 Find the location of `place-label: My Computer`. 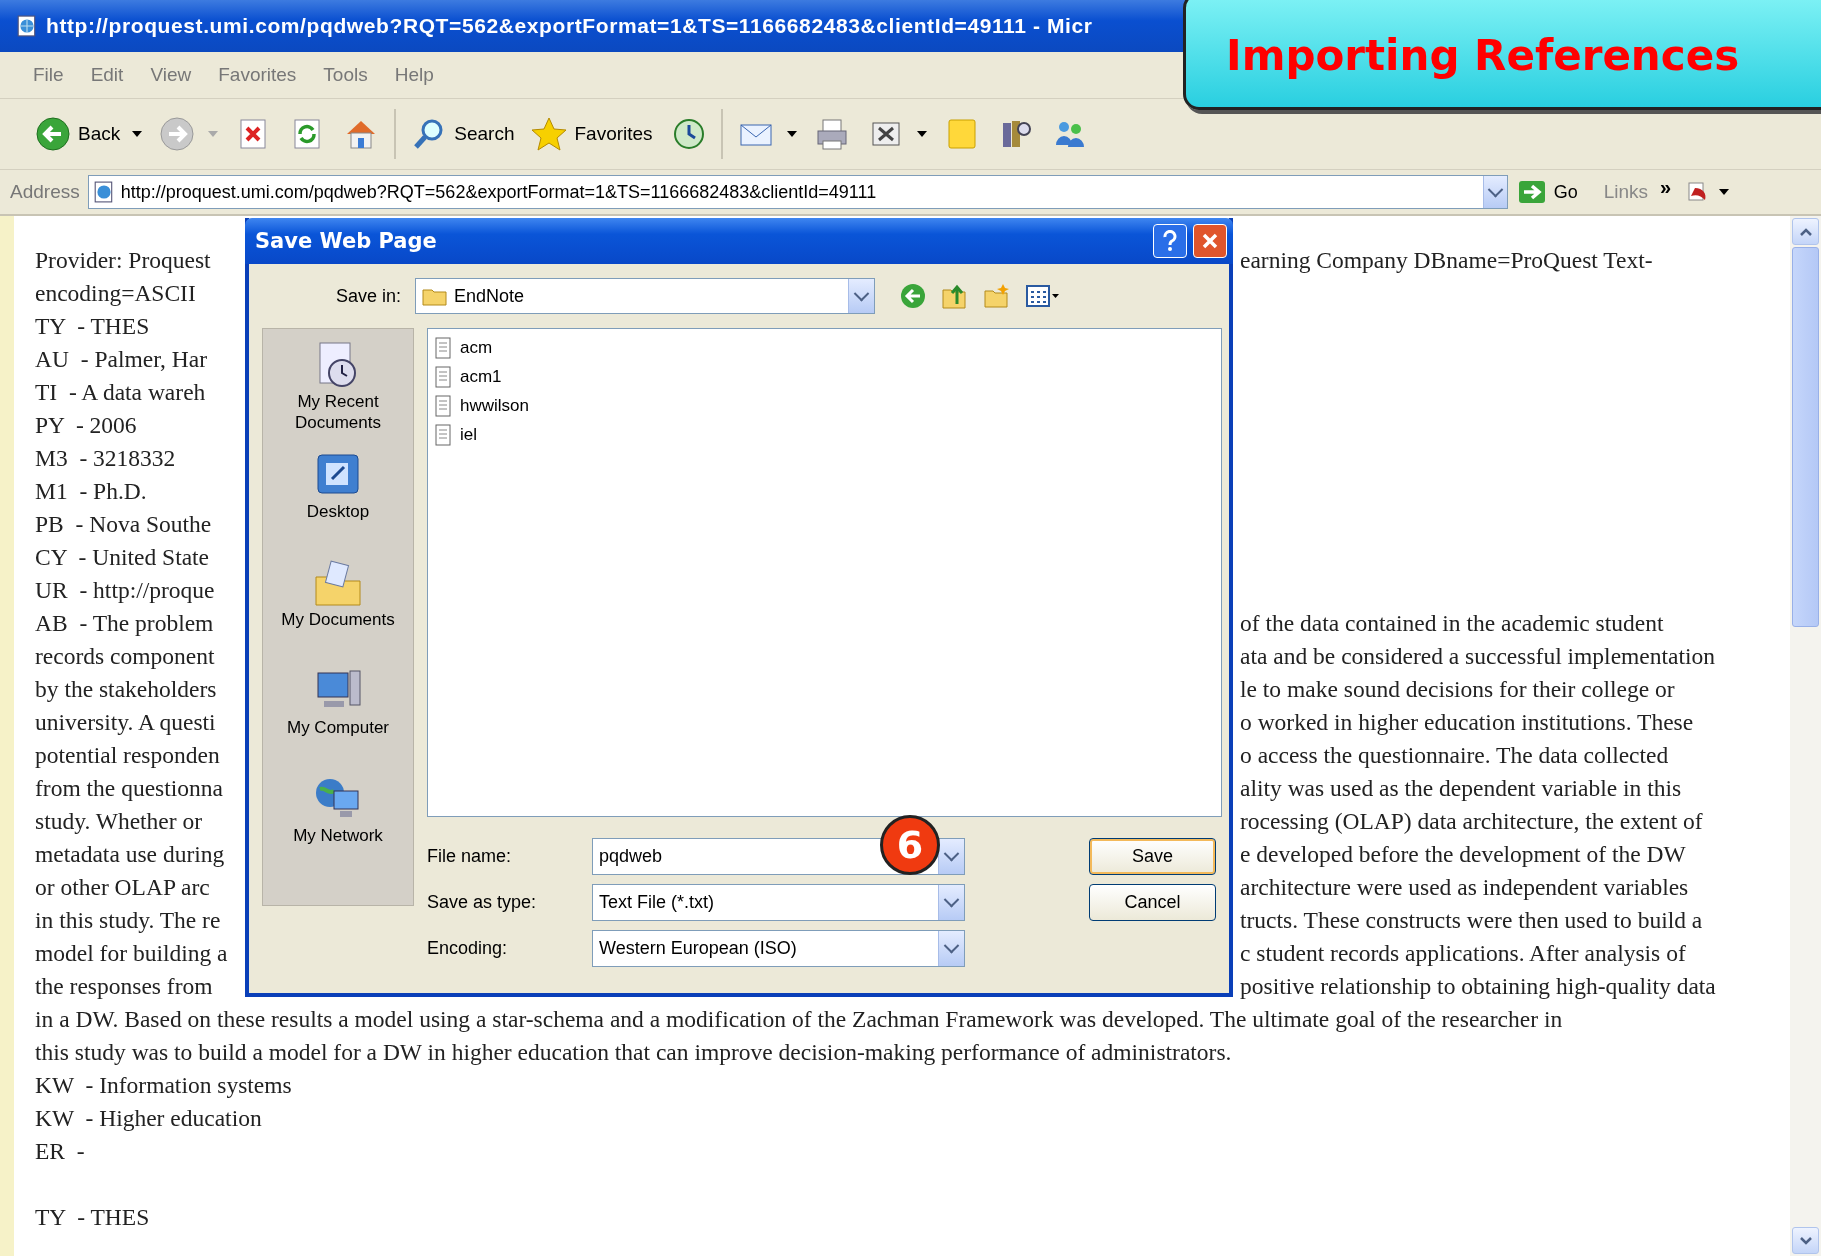

place-label: My Computer is located at coordinates (338, 727).